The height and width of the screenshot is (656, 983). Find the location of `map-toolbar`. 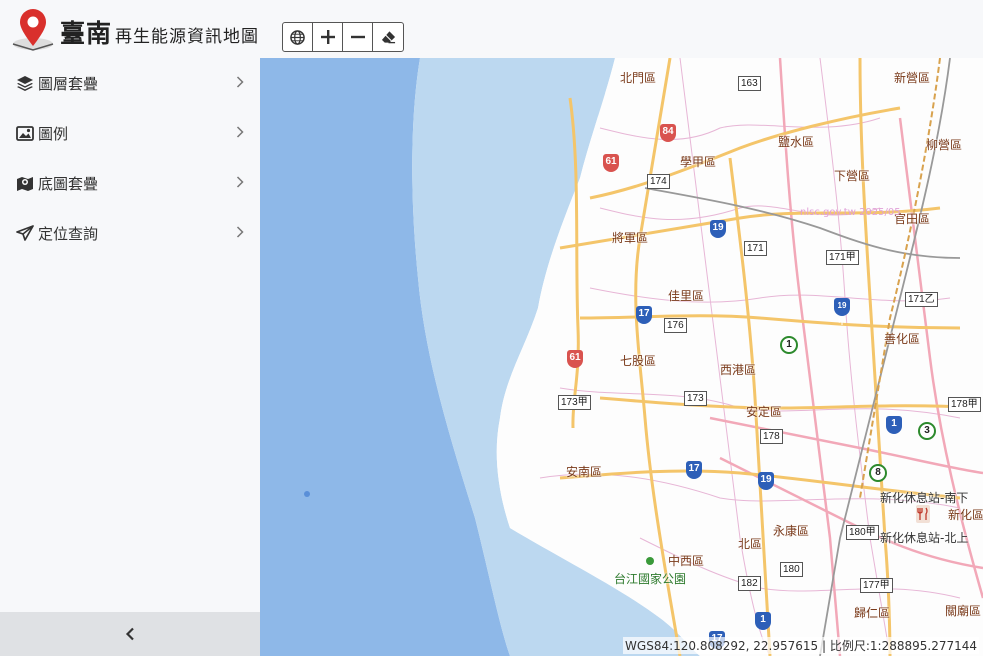

map-toolbar is located at coordinates (343, 37).